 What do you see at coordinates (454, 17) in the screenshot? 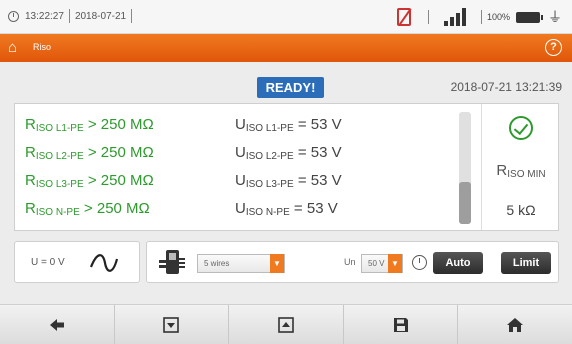
I see `signal-strength-icon` at bounding box center [454, 17].